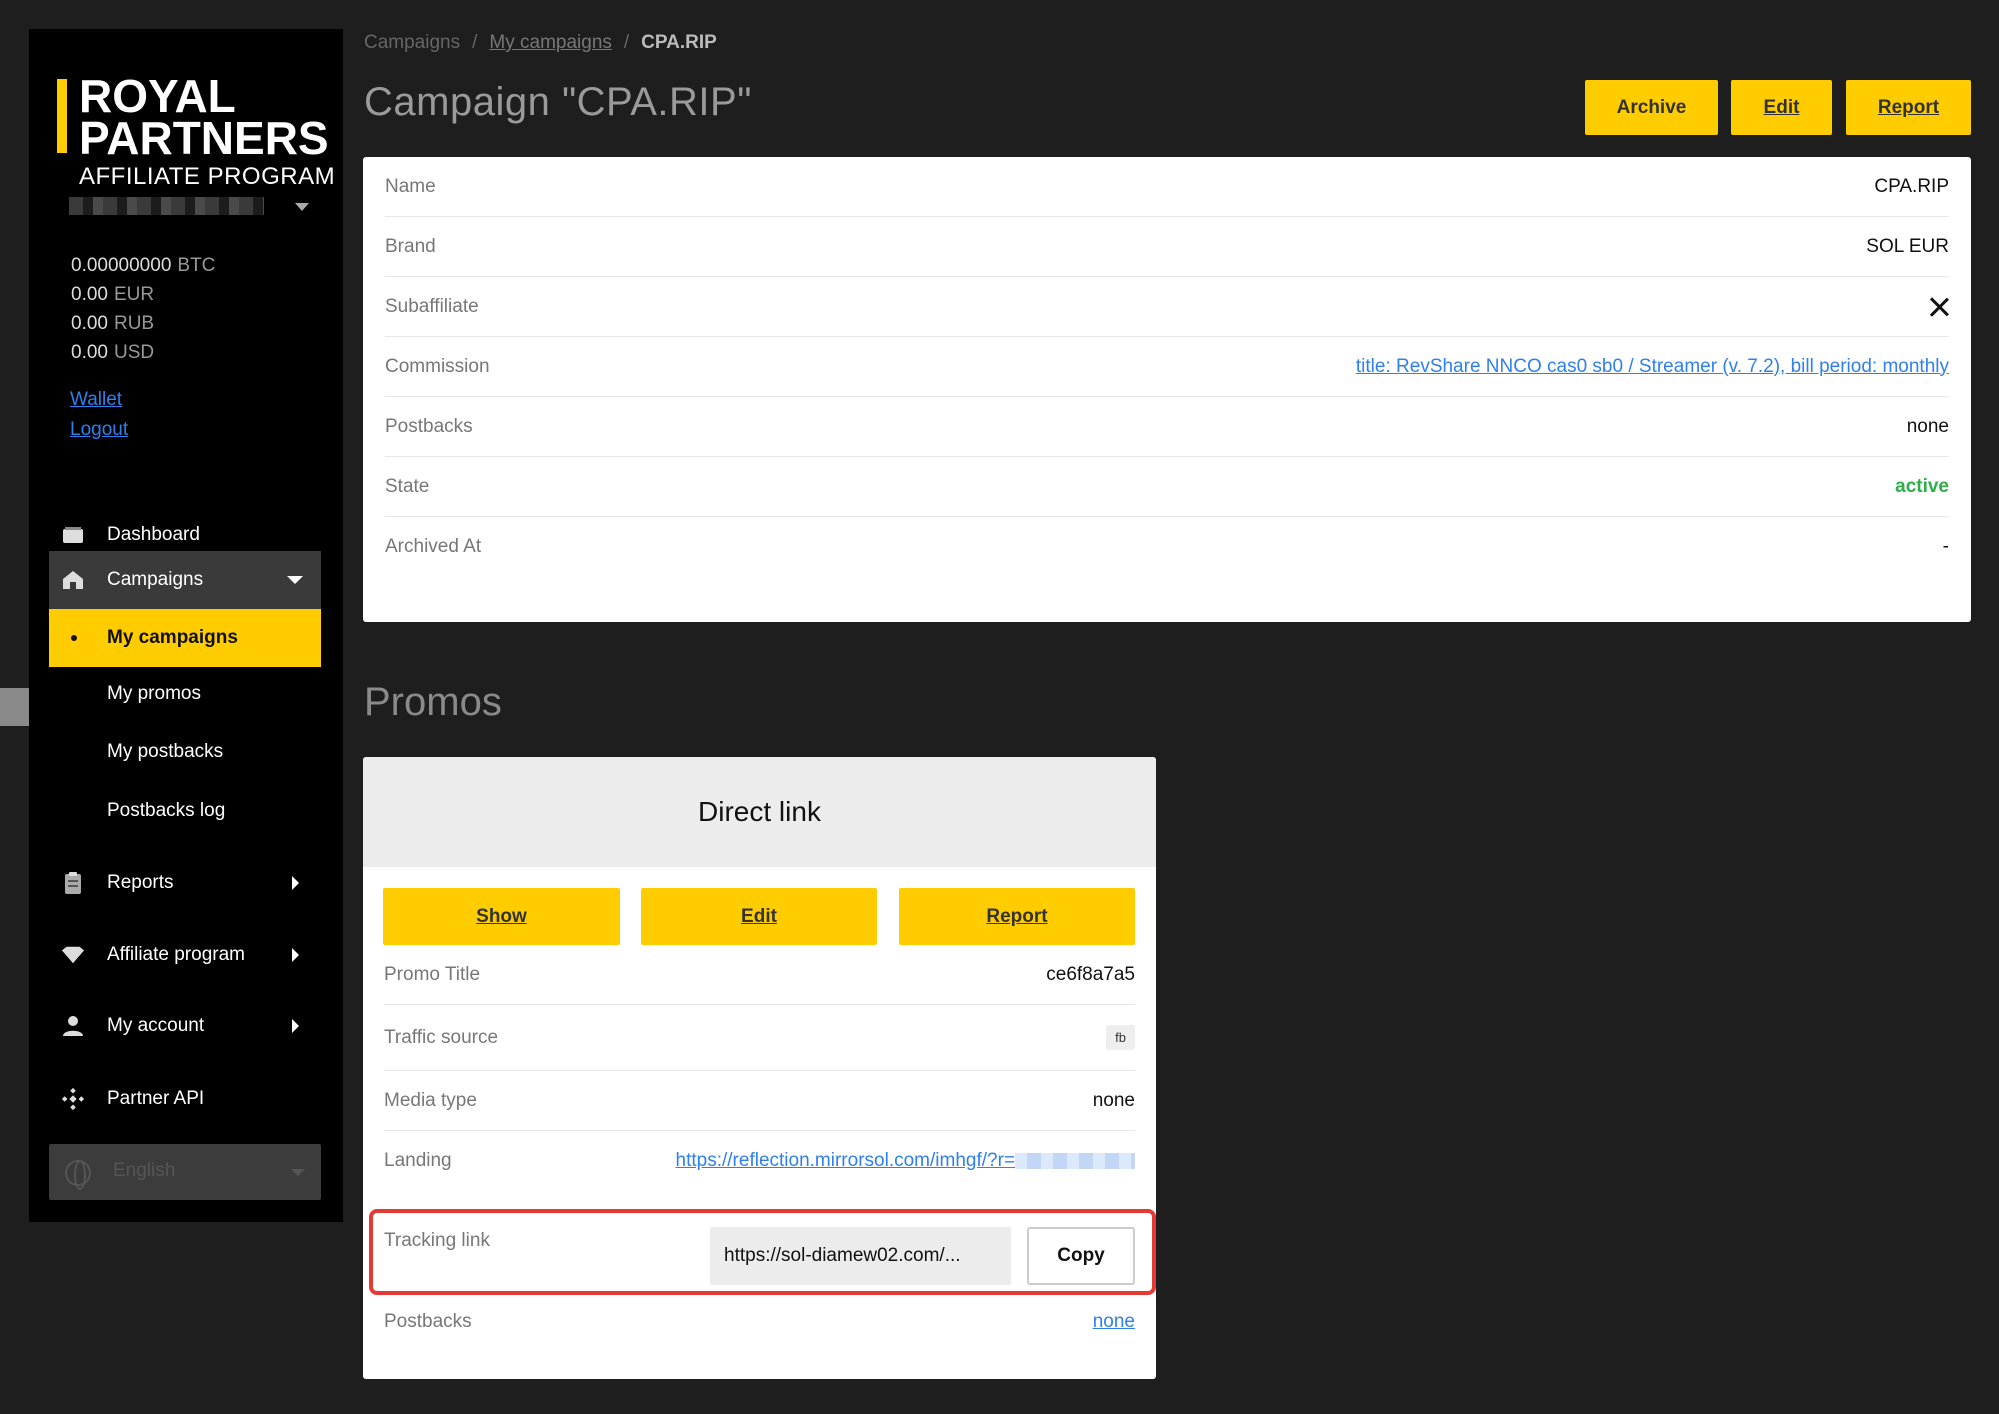  I want to click on traffic-source-badge: fb, so click(1120, 1037).